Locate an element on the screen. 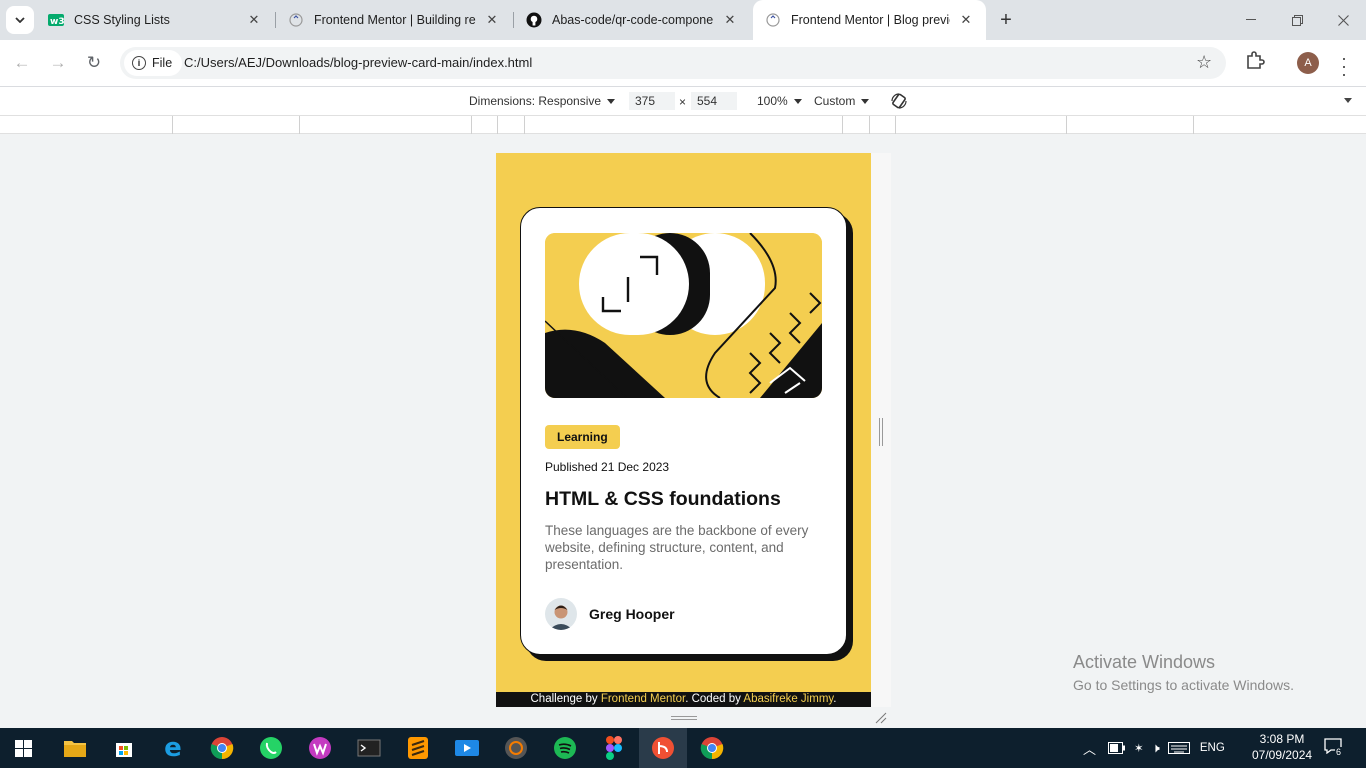 This screenshot has width=1366, height=768. more-options-caret-icon is located at coordinates (1348, 100).